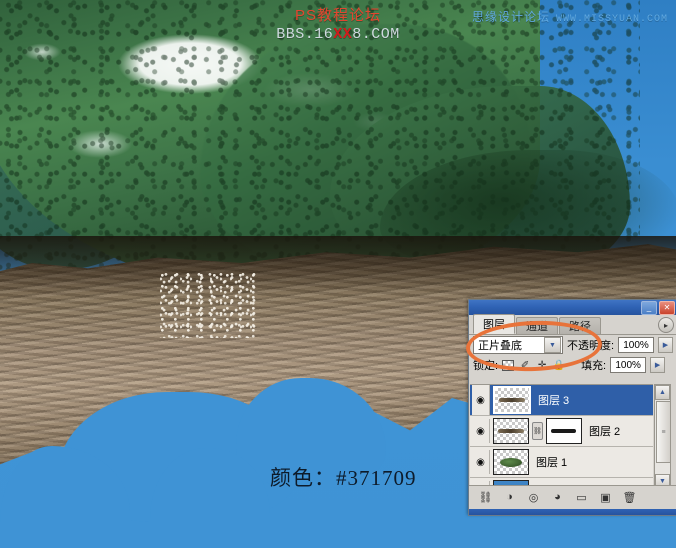 The image size is (676, 548). What do you see at coordinates (636, 345) in the screenshot?
I see `opacity-input: 100%` at bounding box center [636, 345].